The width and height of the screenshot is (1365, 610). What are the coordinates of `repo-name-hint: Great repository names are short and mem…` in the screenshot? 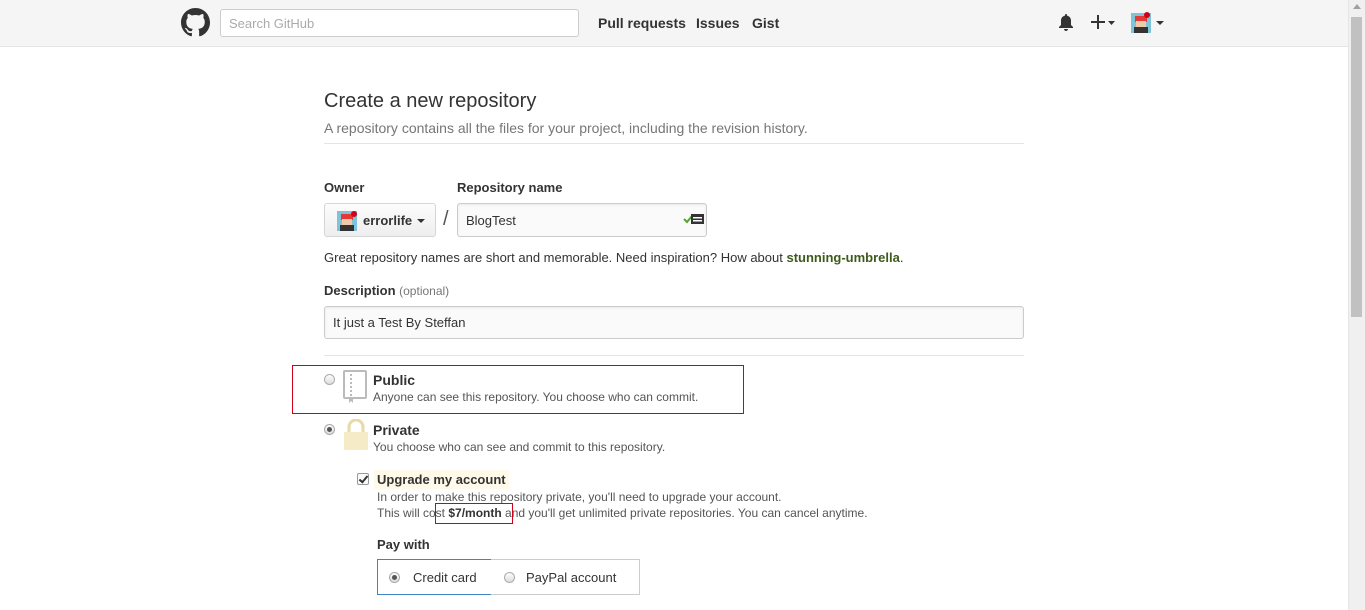 It's located at (613, 257).